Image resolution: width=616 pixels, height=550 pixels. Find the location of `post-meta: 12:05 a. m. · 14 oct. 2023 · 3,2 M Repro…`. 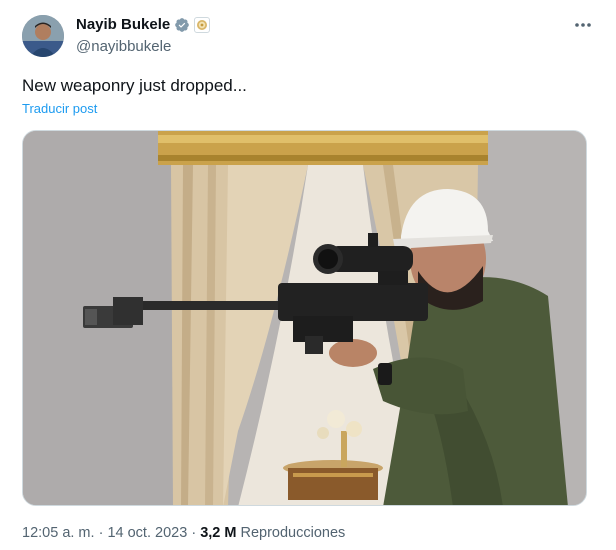

post-meta: 12:05 a. m. · 14 oct. 2023 · 3,2 M Repro… is located at coordinates (183, 533).